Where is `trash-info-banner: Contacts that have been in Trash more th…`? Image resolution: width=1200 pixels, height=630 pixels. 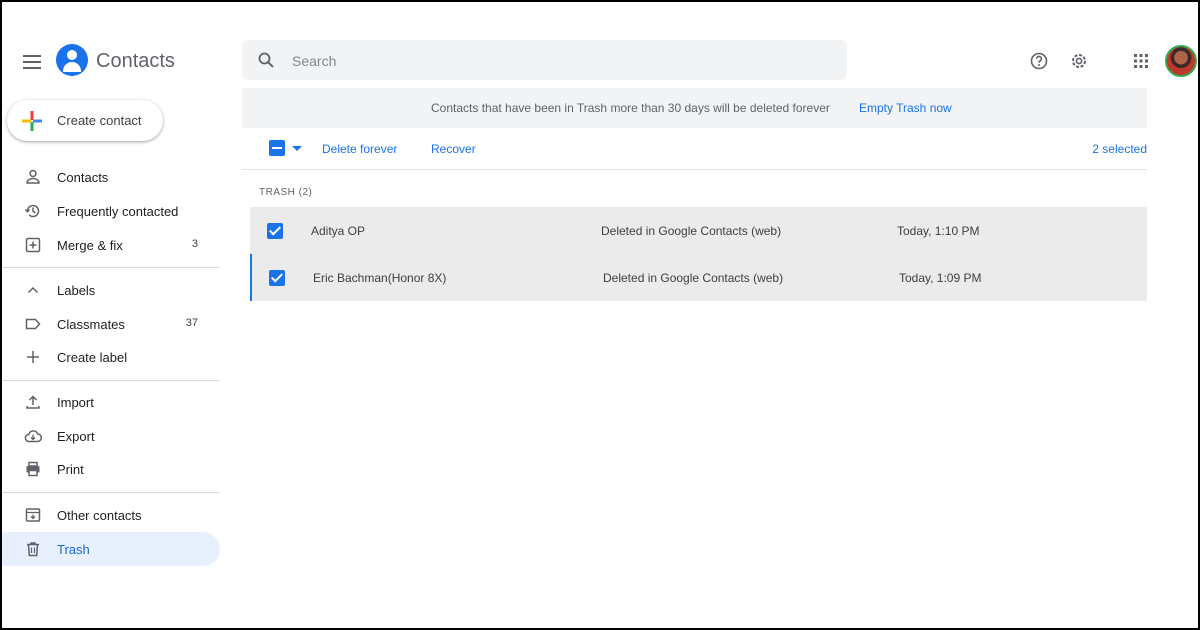
trash-info-banner: Contacts that have been in Trash more th… is located at coordinates (694, 108).